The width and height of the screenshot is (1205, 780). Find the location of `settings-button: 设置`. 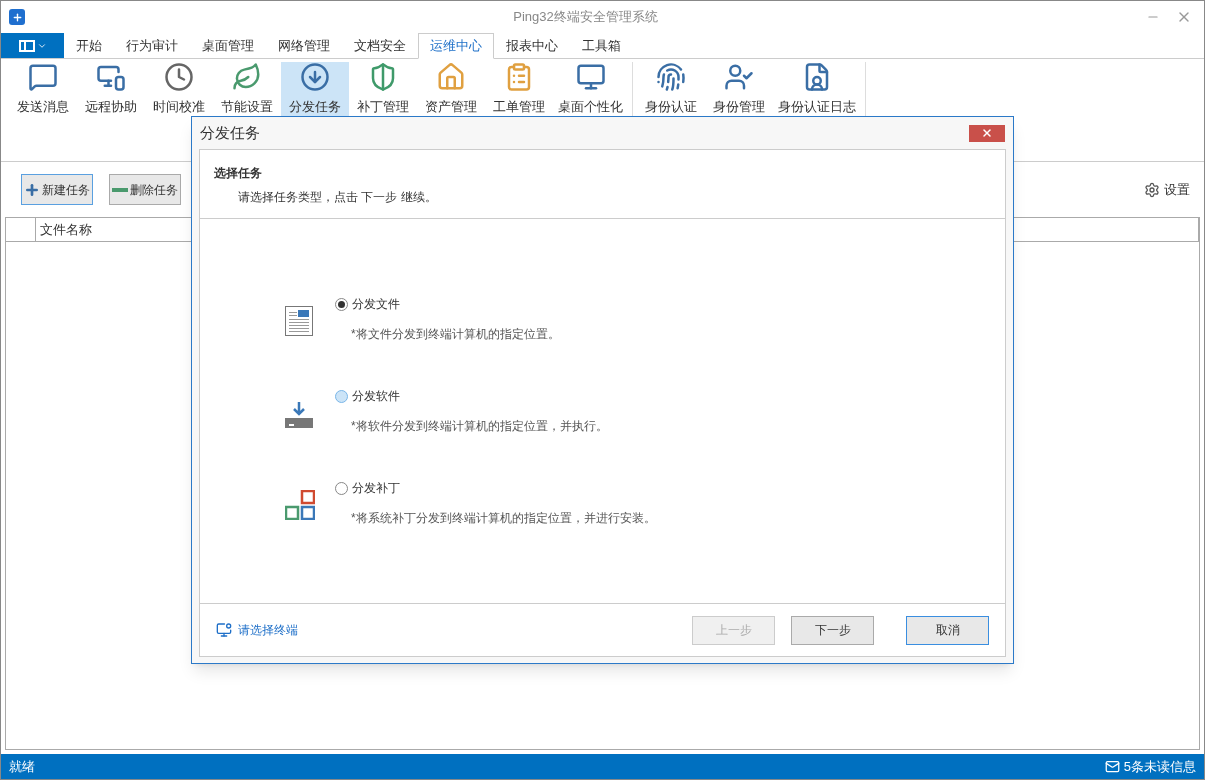

settings-button: 设置 is located at coordinates (1167, 189).